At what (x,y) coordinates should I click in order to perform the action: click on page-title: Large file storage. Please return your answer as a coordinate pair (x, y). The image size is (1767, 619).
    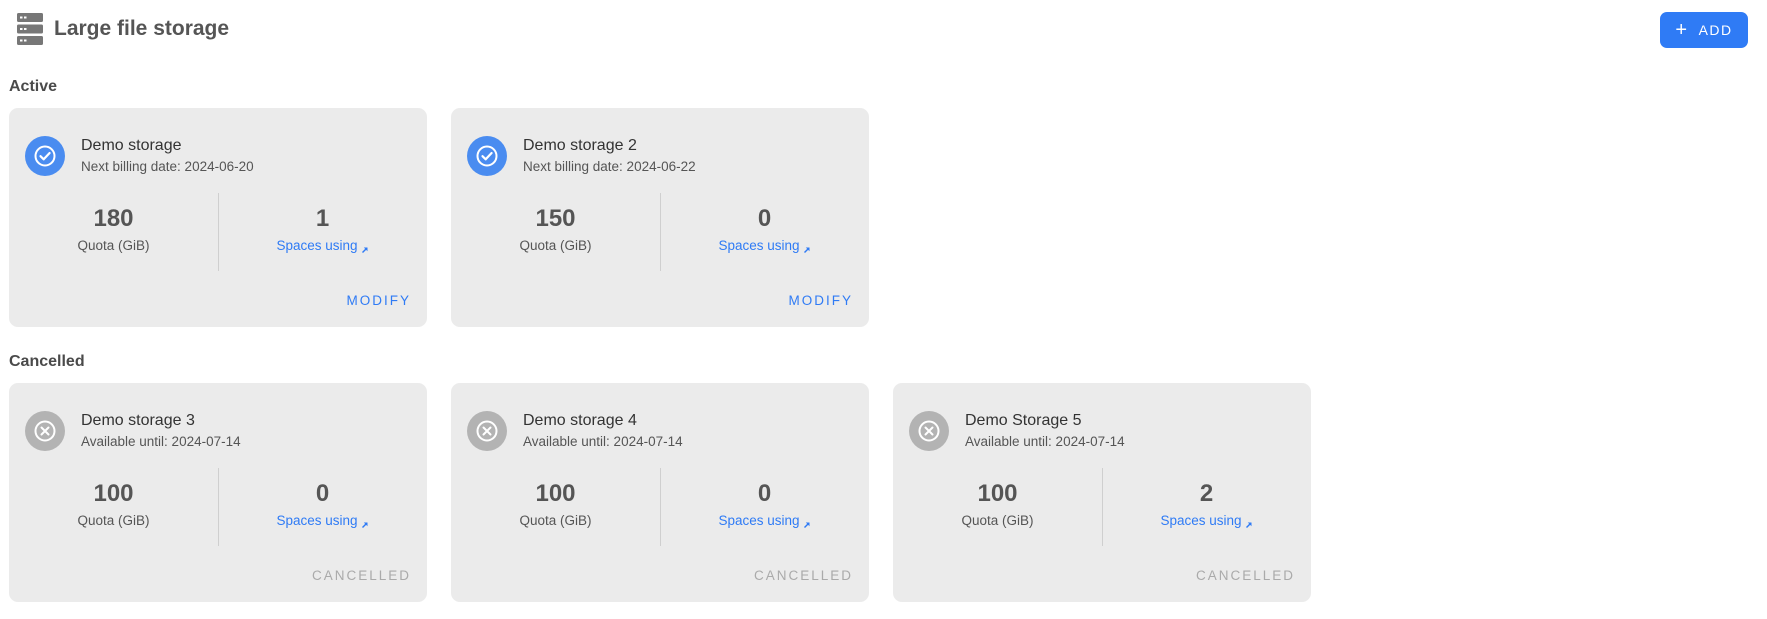
    Looking at the image, I should click on (142, 28).